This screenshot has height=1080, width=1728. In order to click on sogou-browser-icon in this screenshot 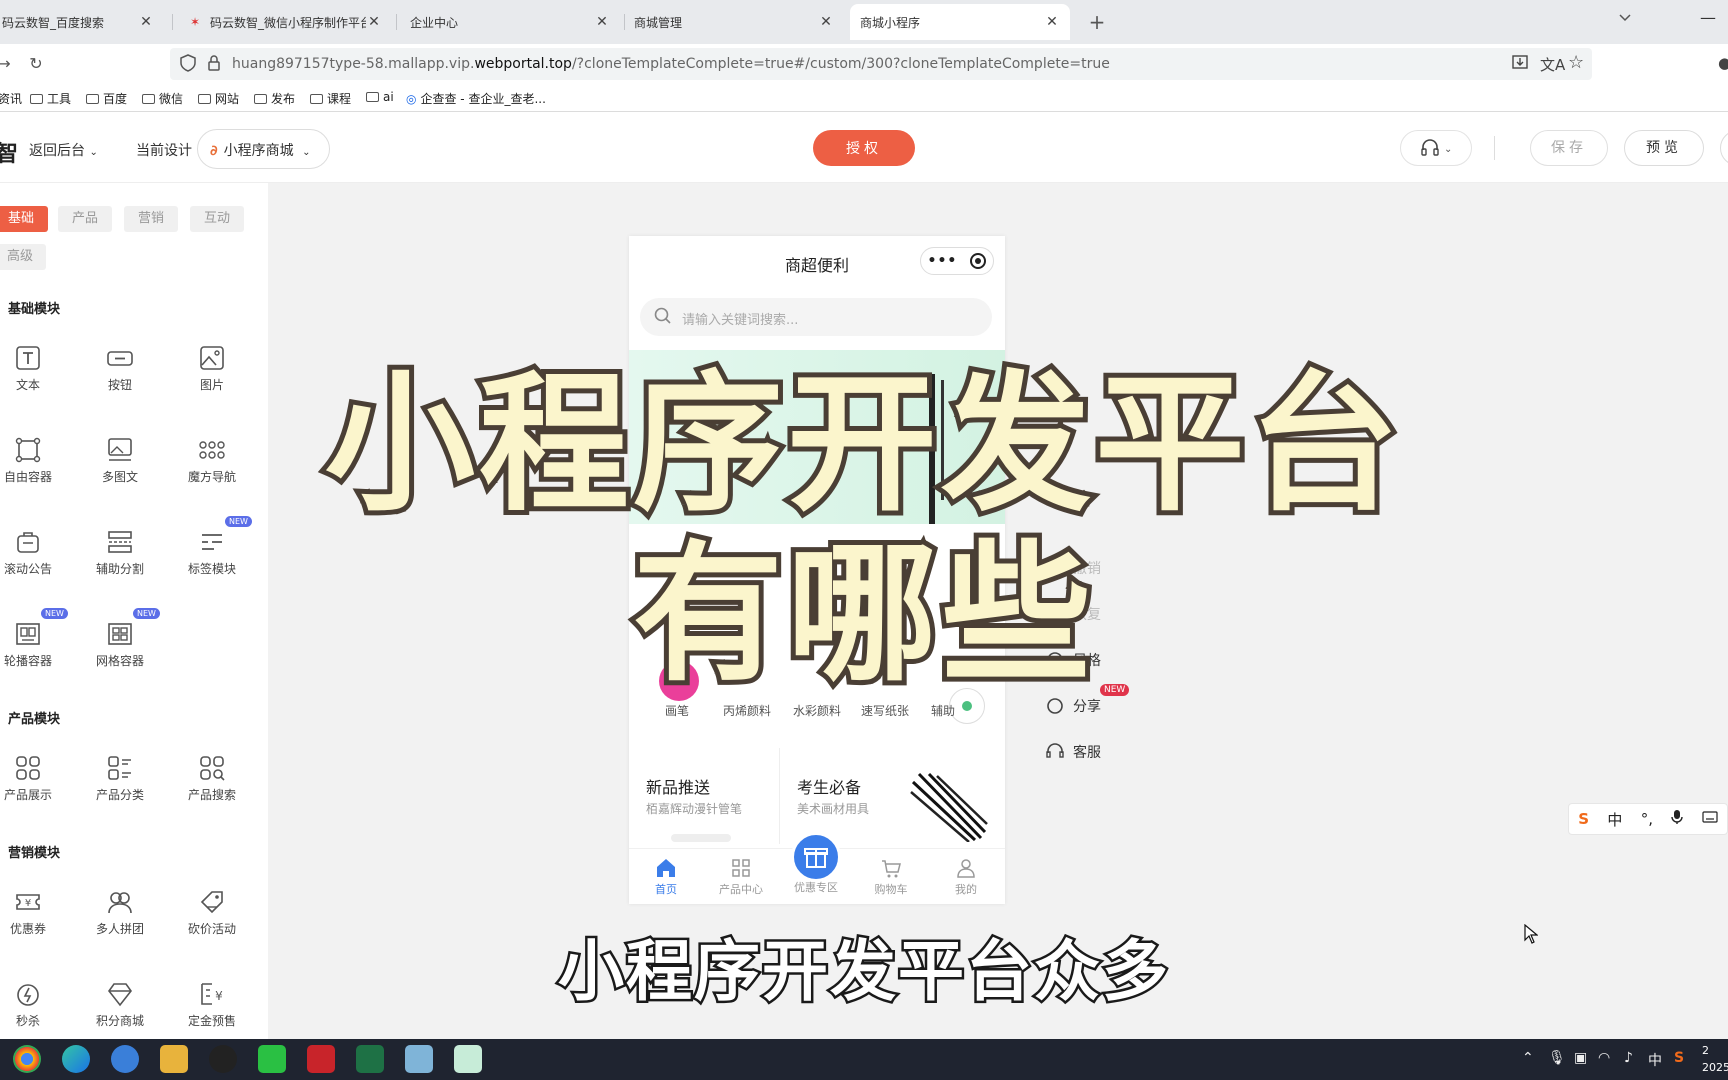, I will do `click(125, 1059)`.